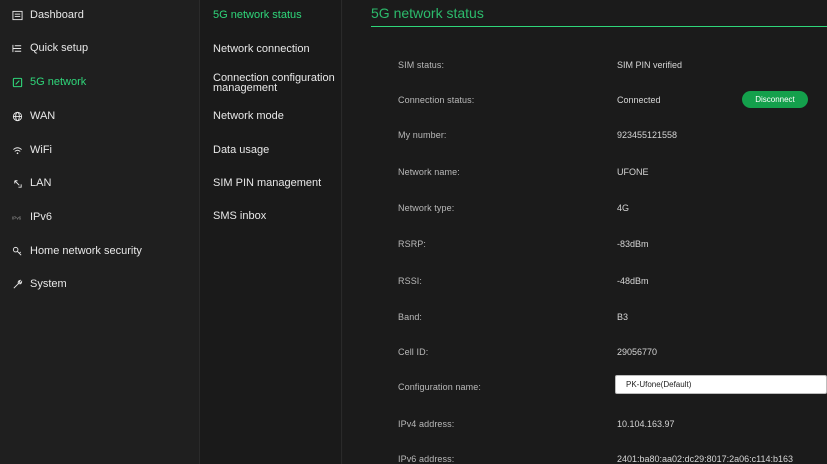  What do you see at coordinates (43, 116) in the screenshot?
I see `sidebar-item-label: WAN` at bounding box center [43, 116].